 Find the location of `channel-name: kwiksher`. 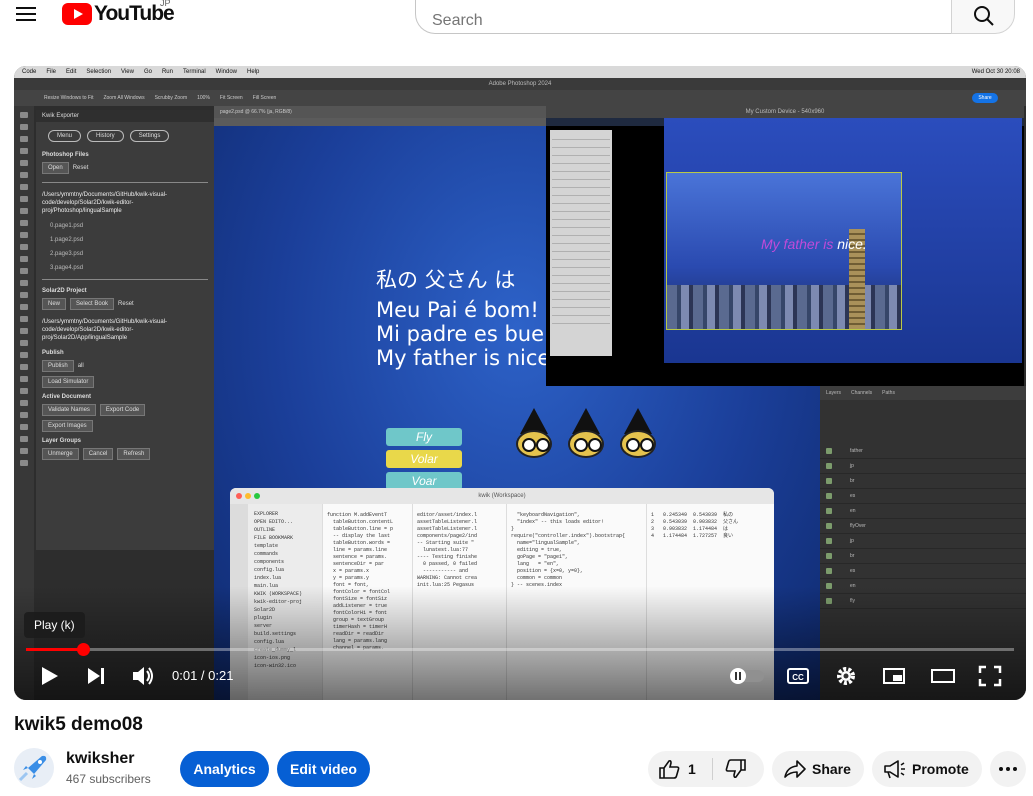

channel-name: kwiksher is located at coordinates (100, 759).